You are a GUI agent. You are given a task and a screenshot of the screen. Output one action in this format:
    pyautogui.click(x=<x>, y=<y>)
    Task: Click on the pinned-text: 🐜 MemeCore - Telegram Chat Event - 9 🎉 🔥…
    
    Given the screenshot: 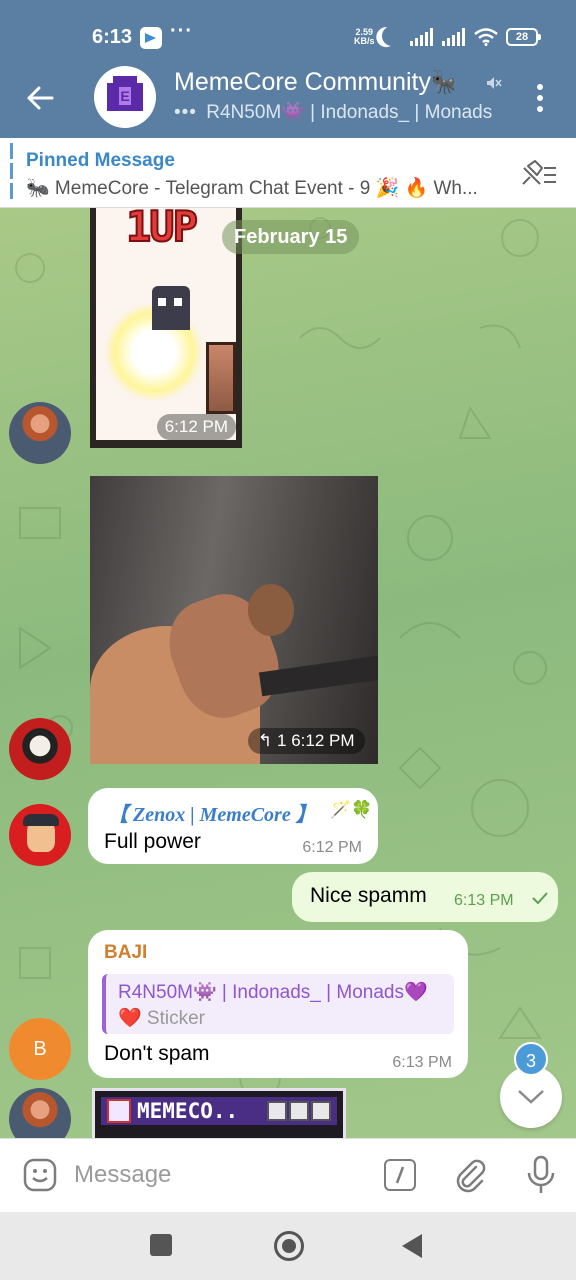 What is the action you would take?
    pyautogui.click(x=252, y=188)
    